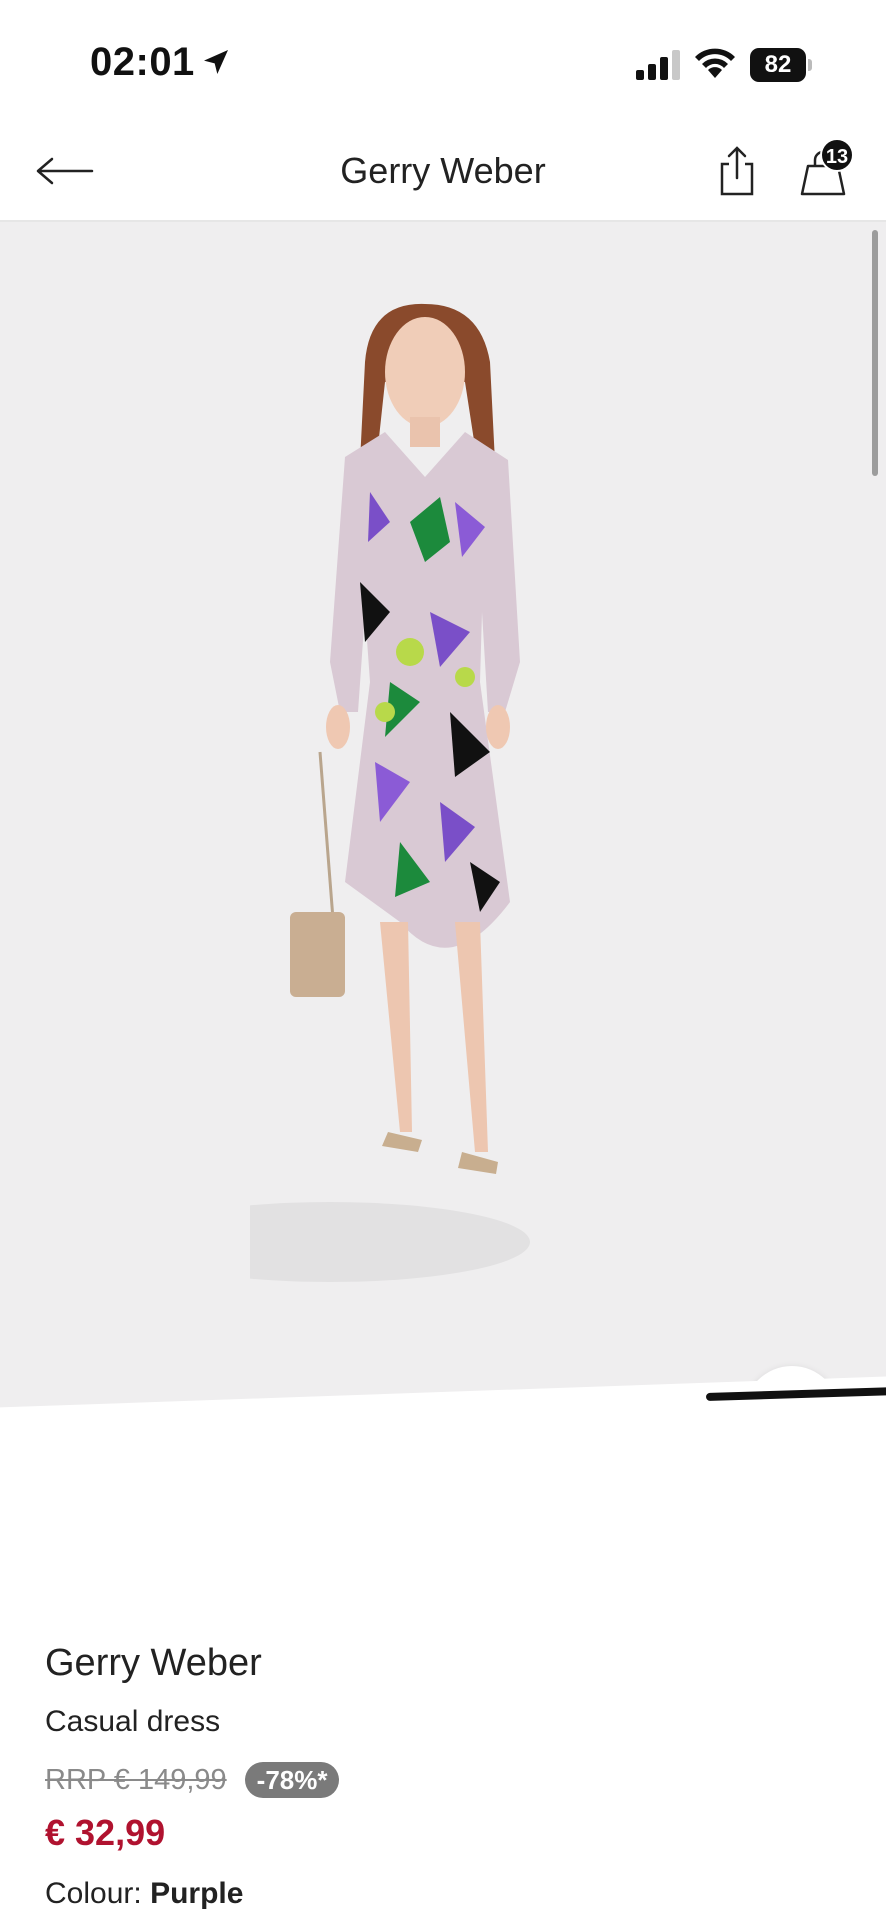 Image resolution: width=886 pixels, height=1920 pixels. I want to click on battery-indicator: 82, so click(781, 65).